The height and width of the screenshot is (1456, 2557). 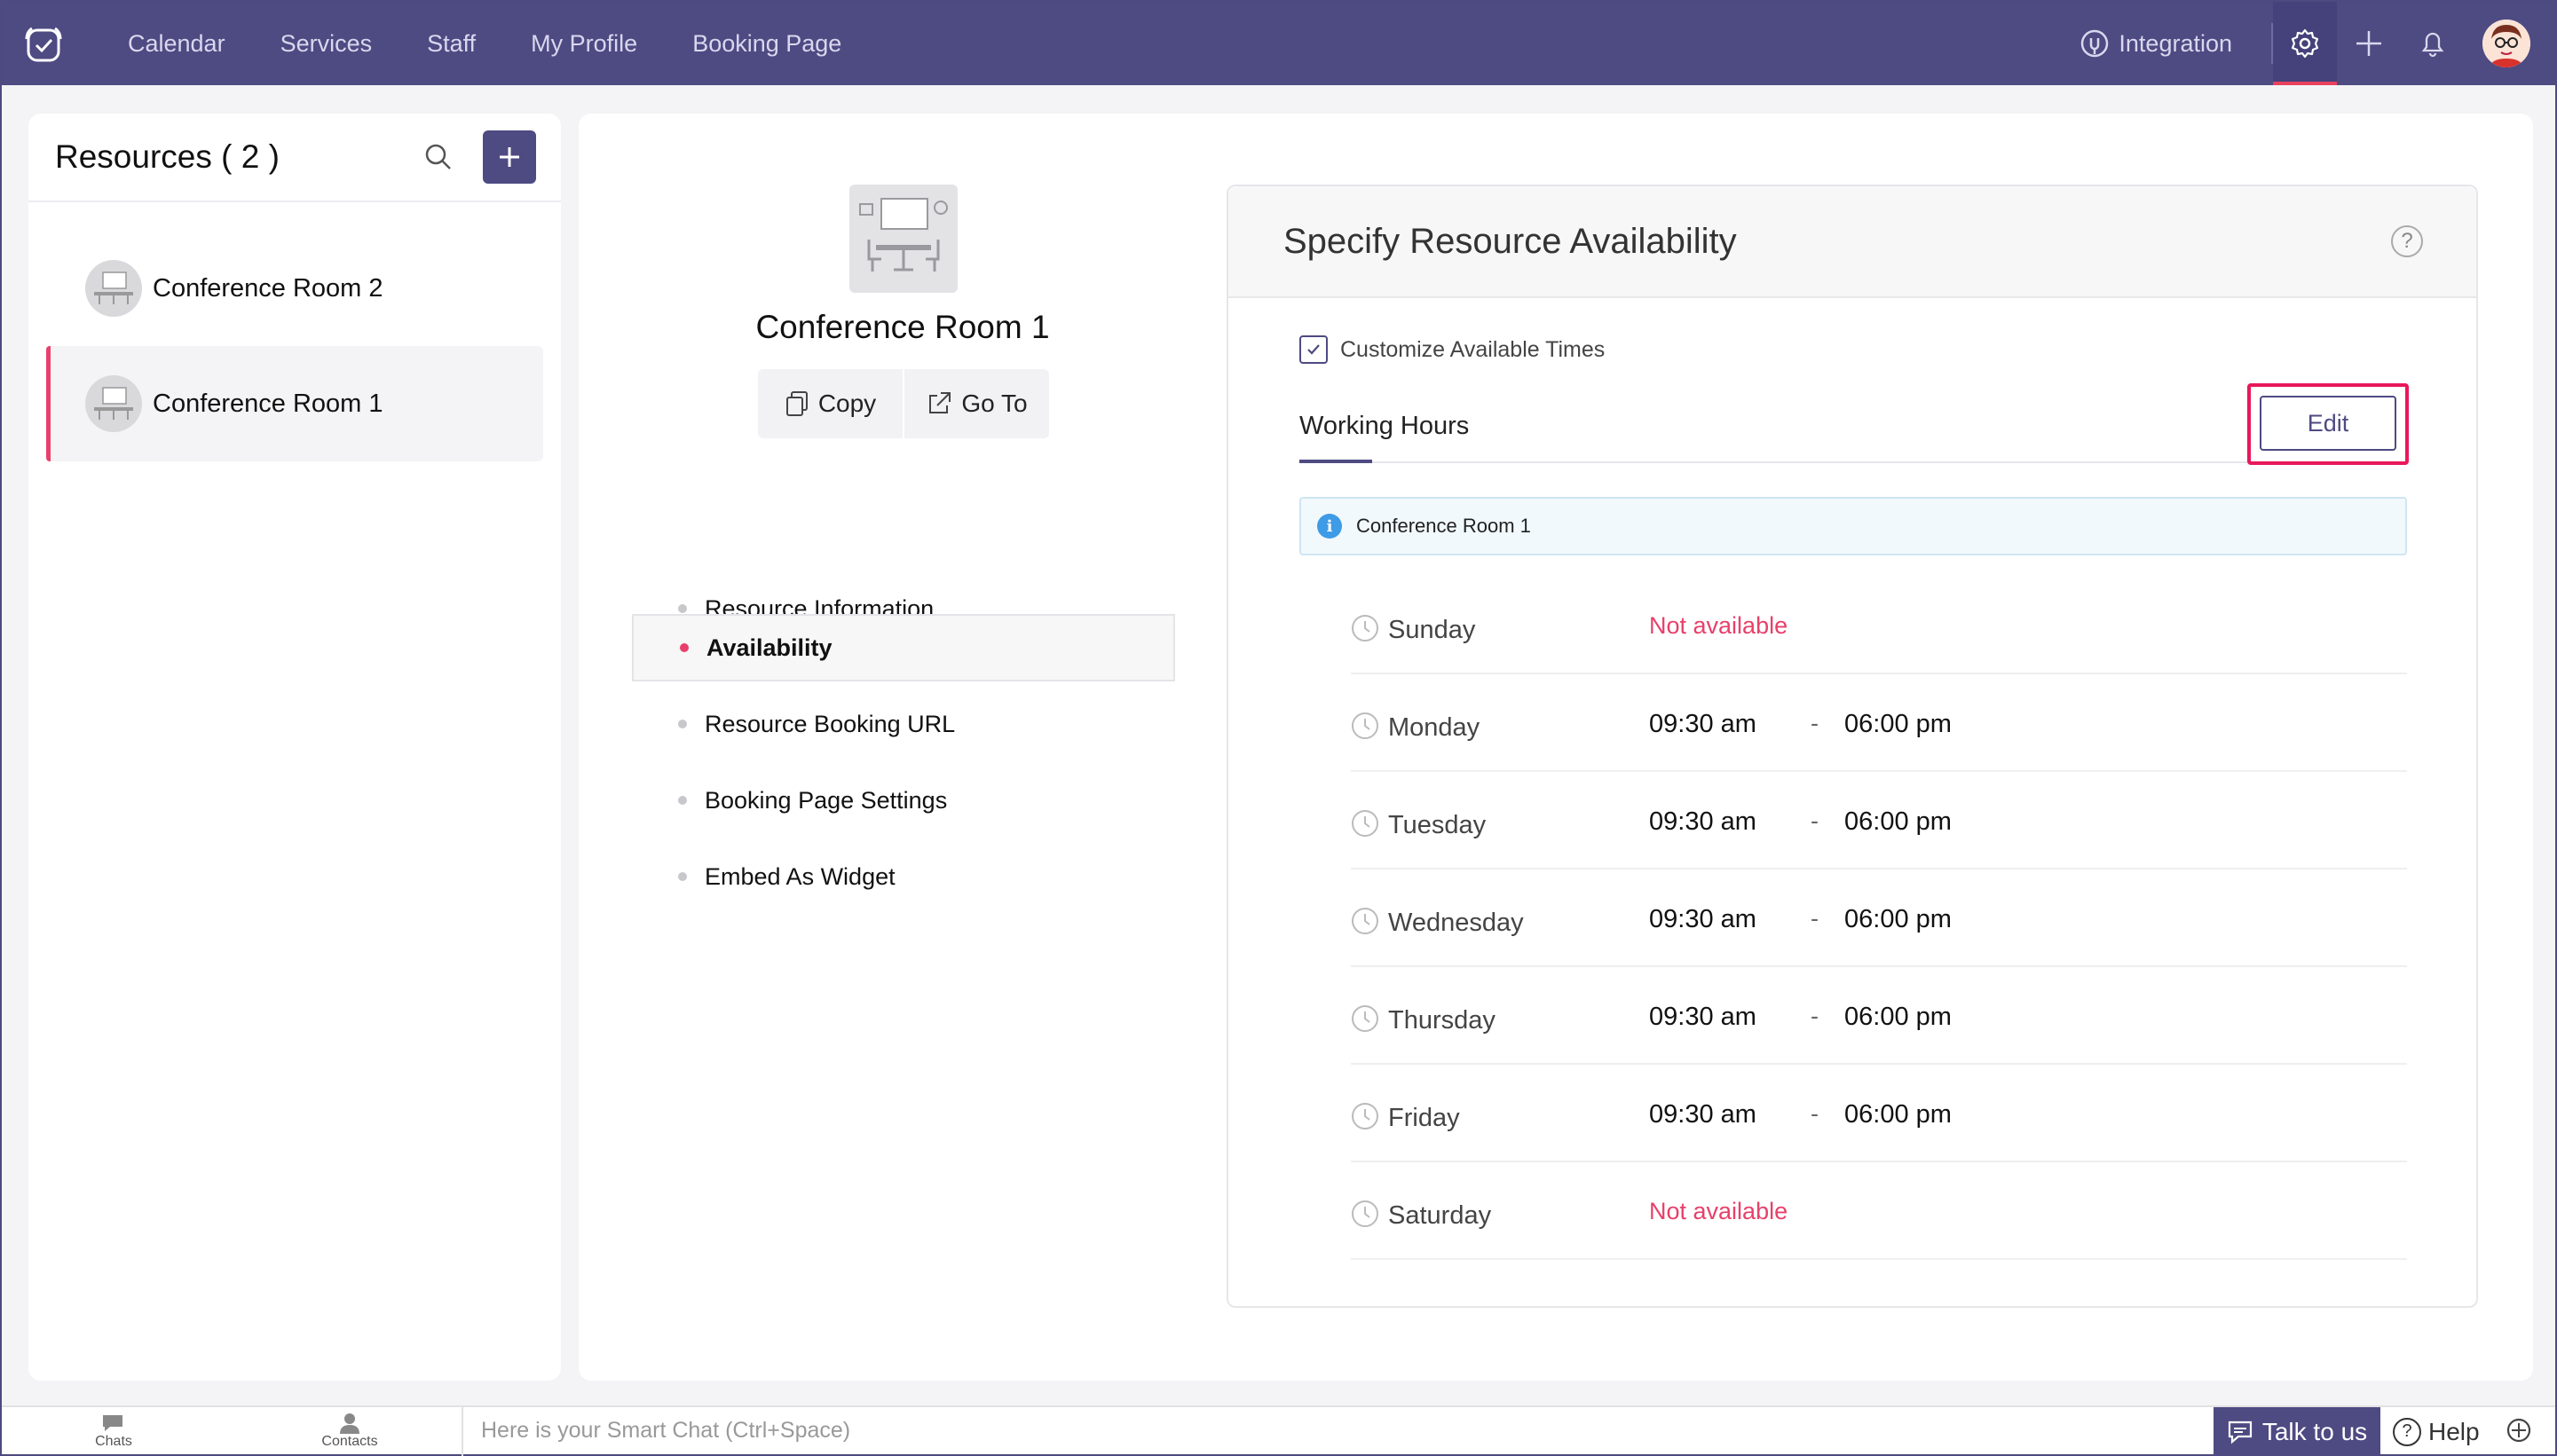 I want to click on support-icon, so click(x=2519, y=1432).